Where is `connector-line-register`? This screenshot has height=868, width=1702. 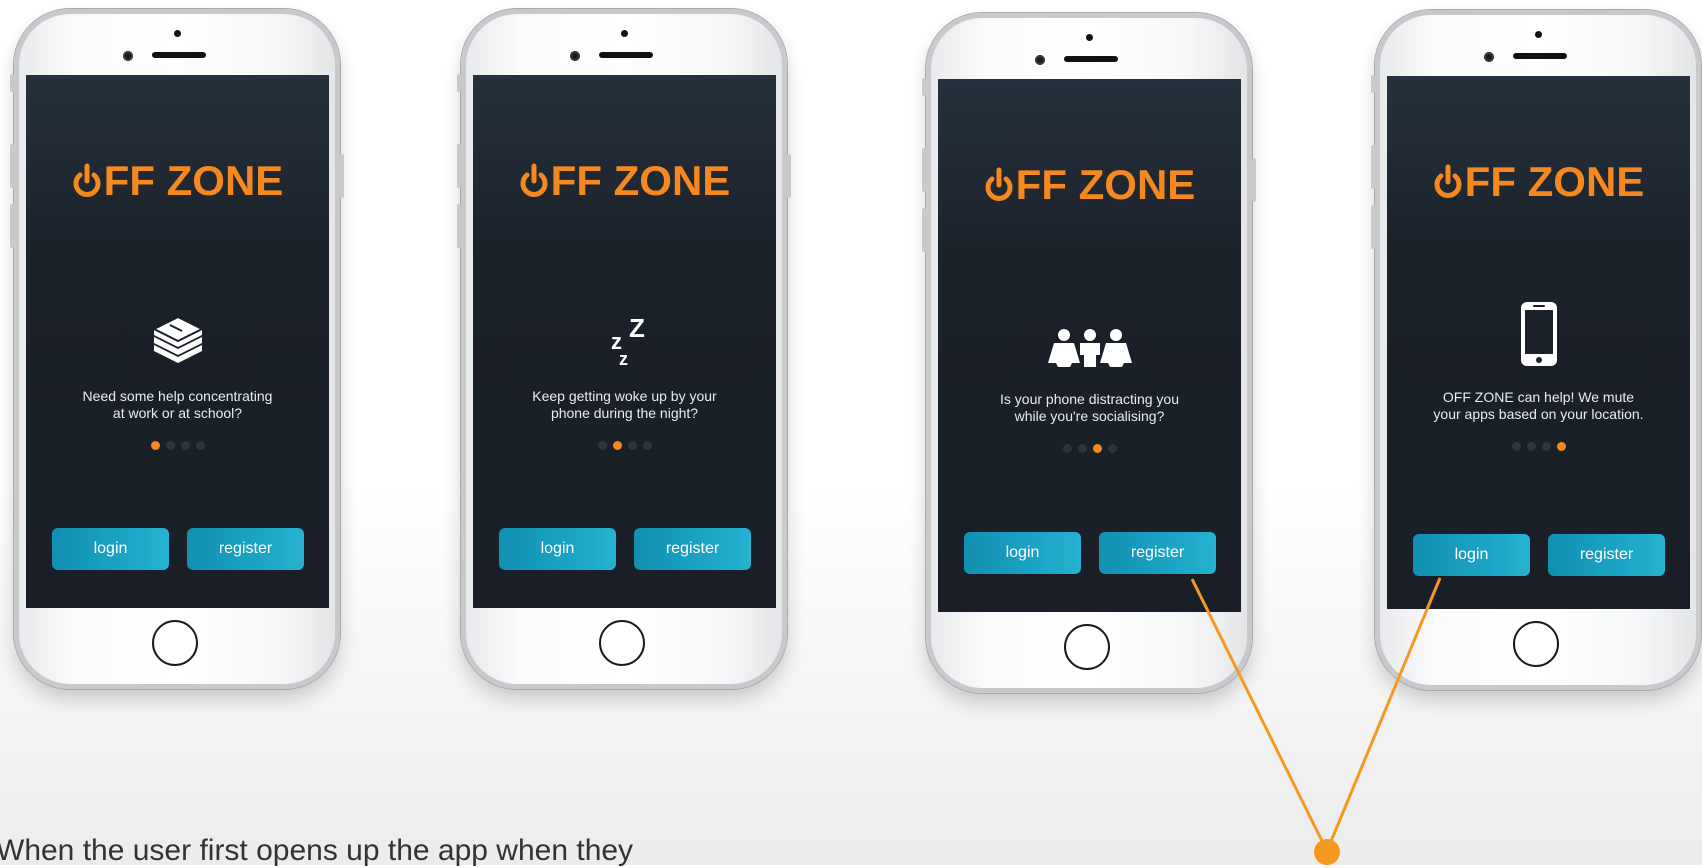 connector-line-register is located at coordinates (1259, 715).